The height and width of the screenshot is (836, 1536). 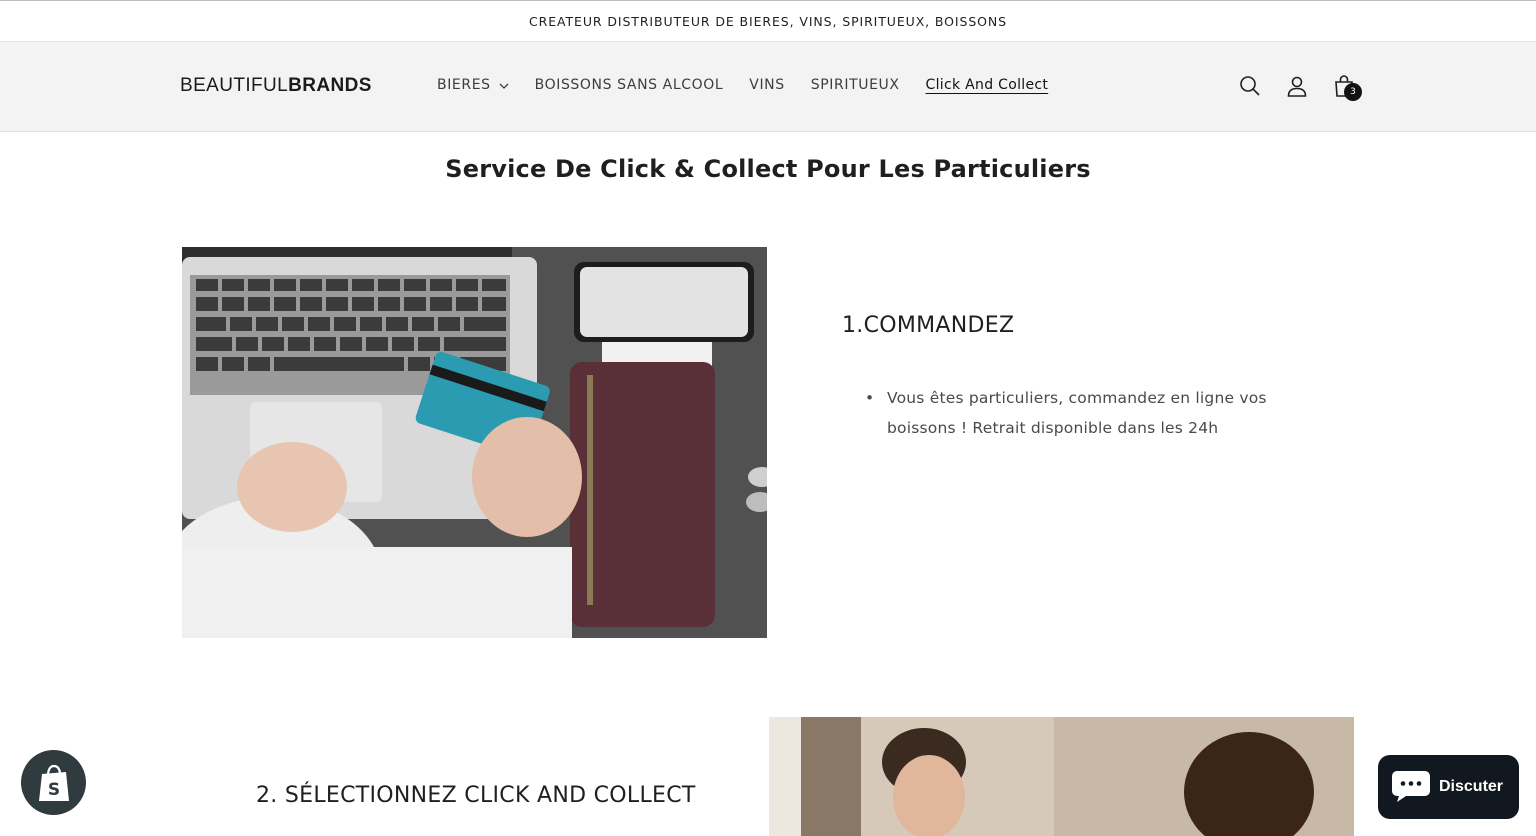 I want to click on step2-title: 2. SÉLECTIONNEZ CLICK AND COLLECT, so click(x=476, y=795).